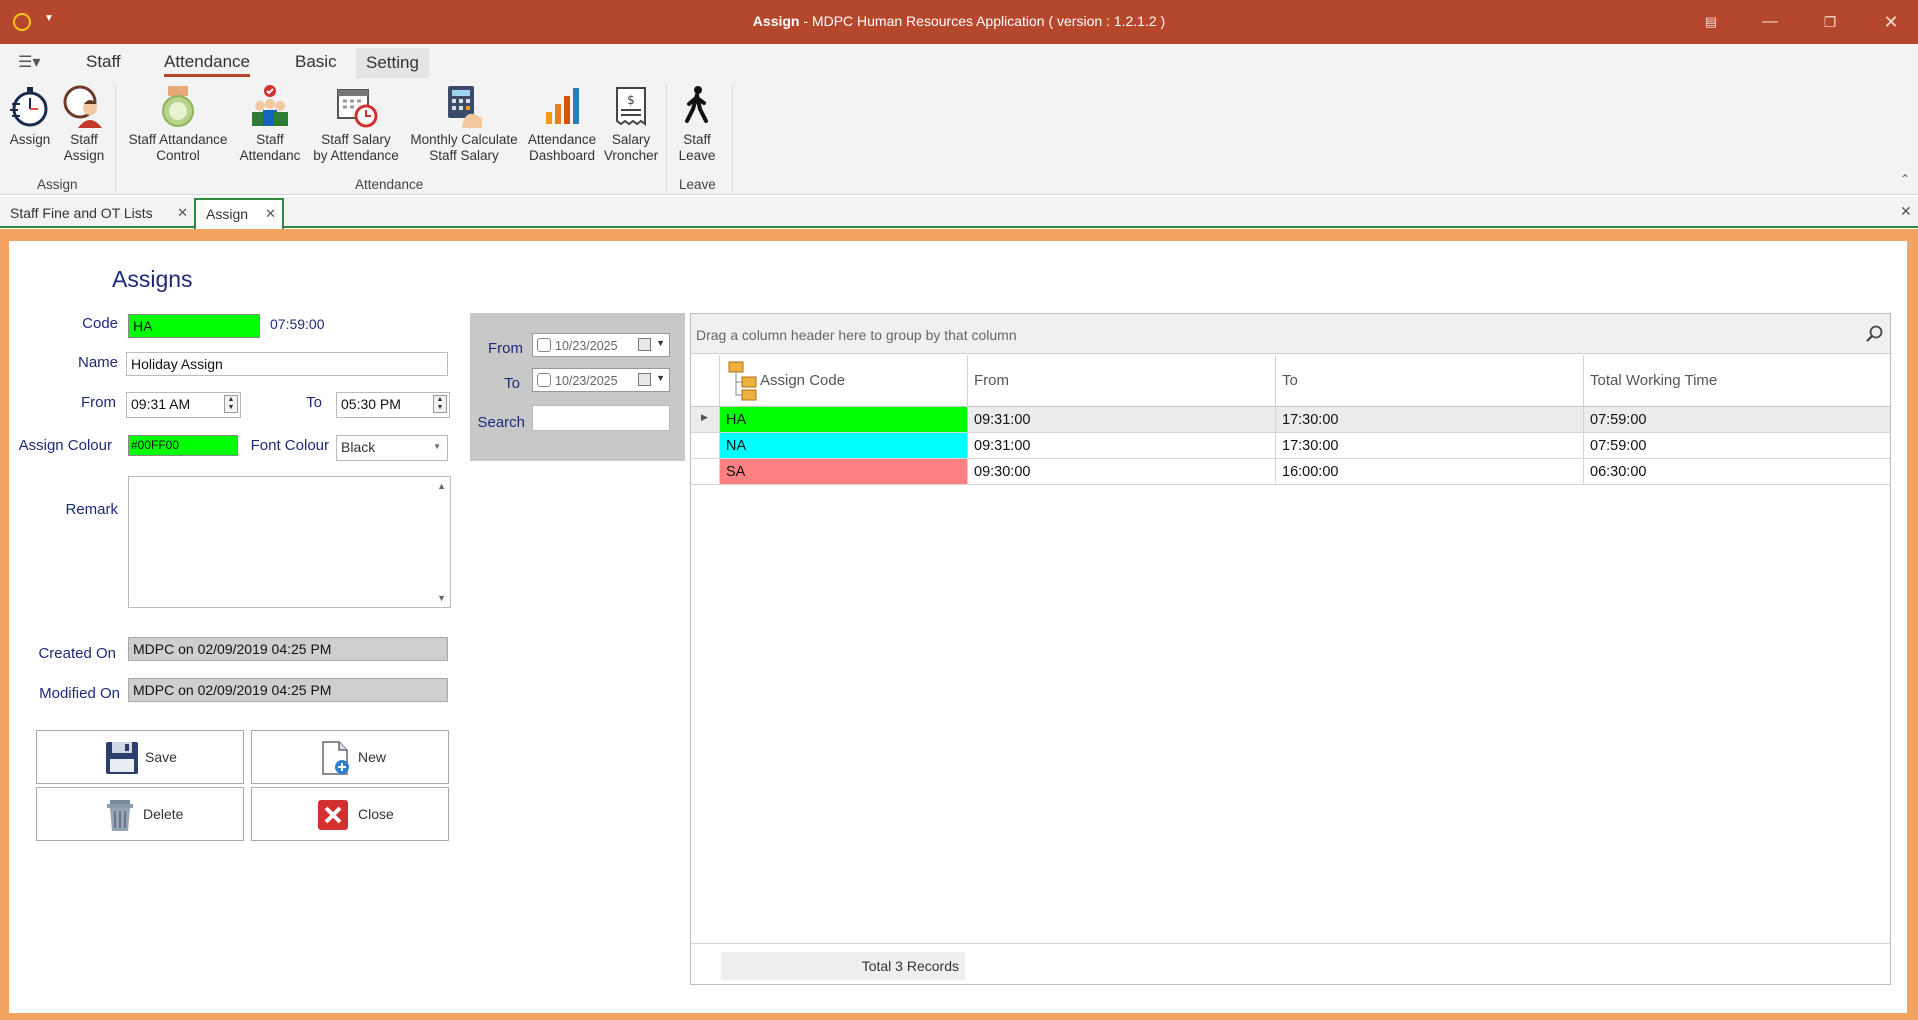 The image size is (1918, 1020). What do you see at coordinates (350, 757) in the screenshot?
I see `new-button: New` at bounding box center [350, 757].